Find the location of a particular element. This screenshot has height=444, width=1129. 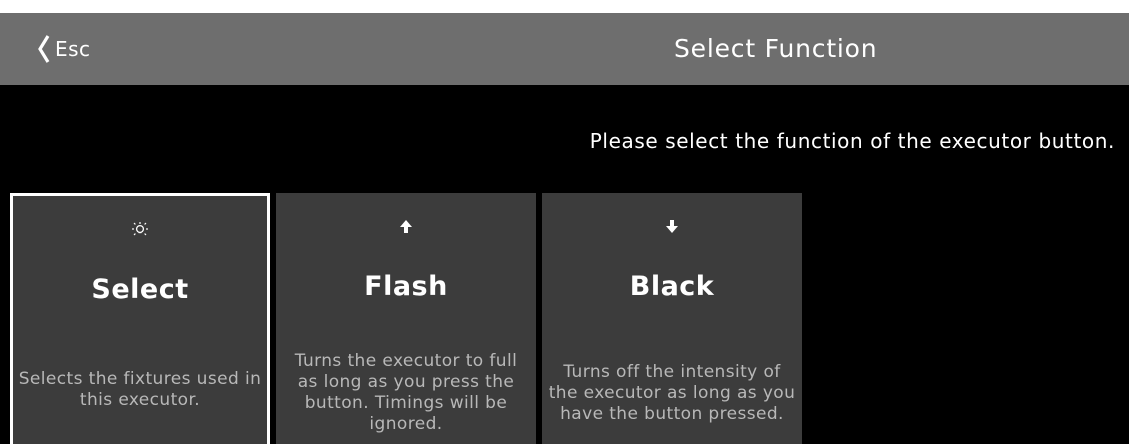

lightbulb-icon is located at coordinates (140, 230).